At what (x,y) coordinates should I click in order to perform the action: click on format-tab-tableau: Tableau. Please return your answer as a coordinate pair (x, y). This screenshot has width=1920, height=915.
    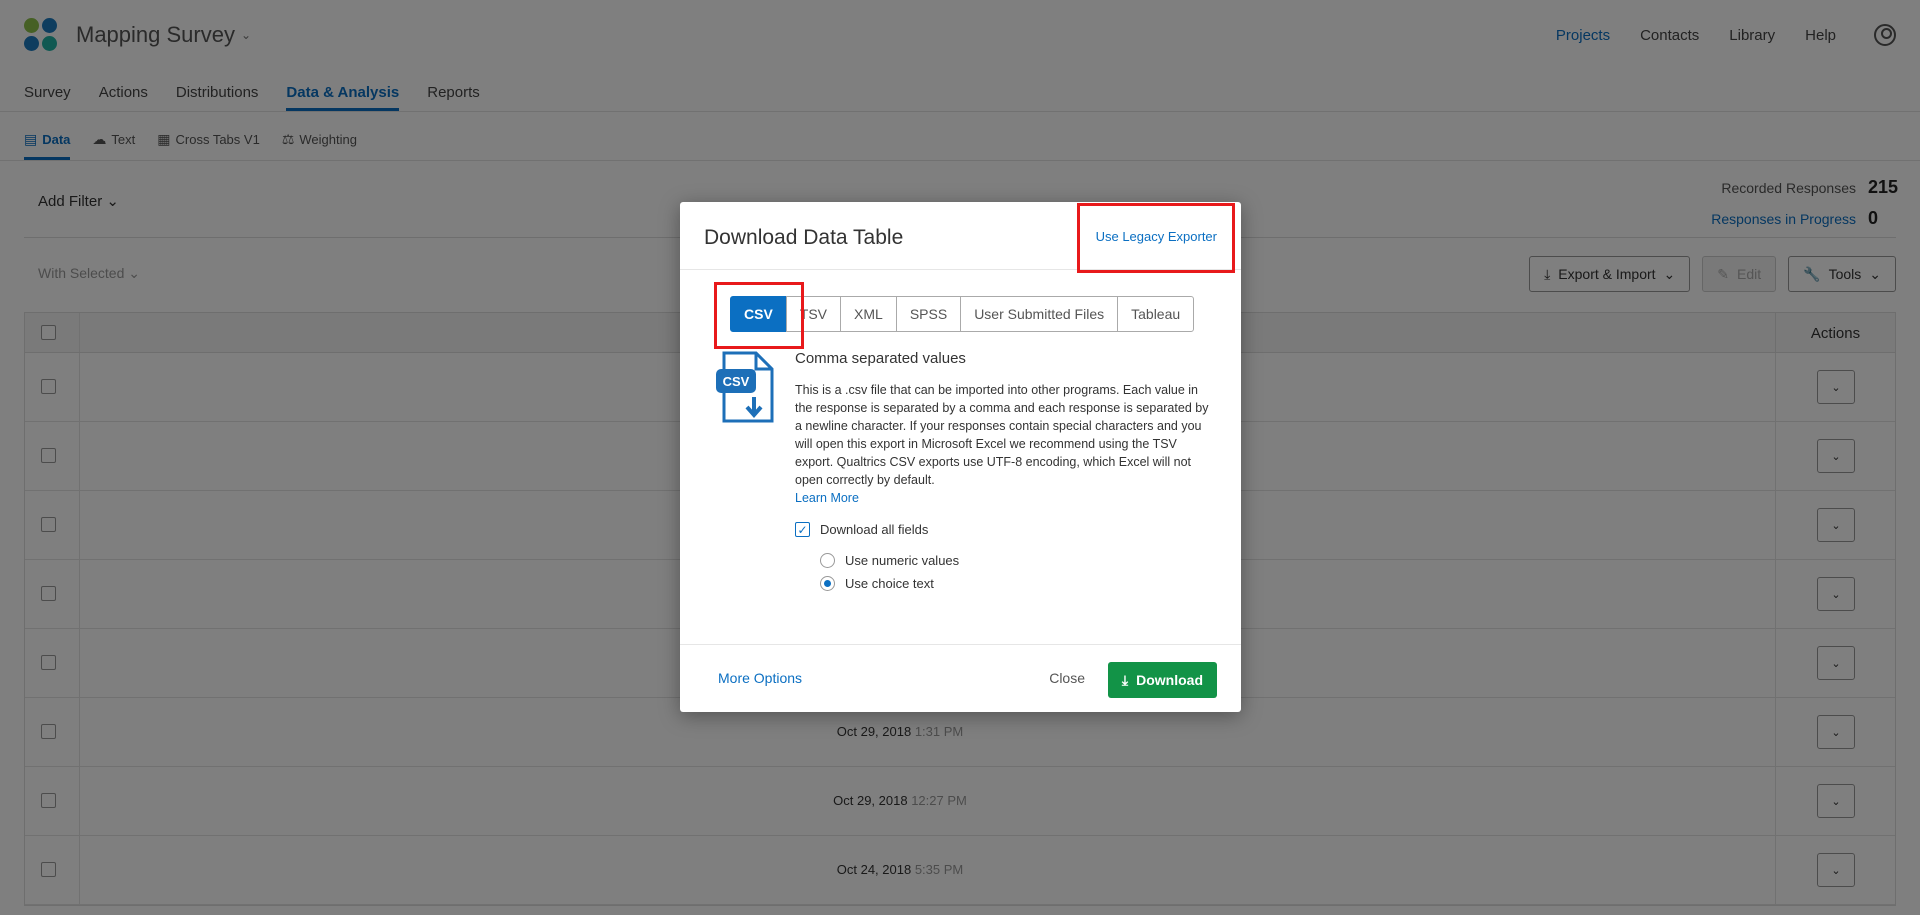
    Looking at the image, I should click on (1156, 314).